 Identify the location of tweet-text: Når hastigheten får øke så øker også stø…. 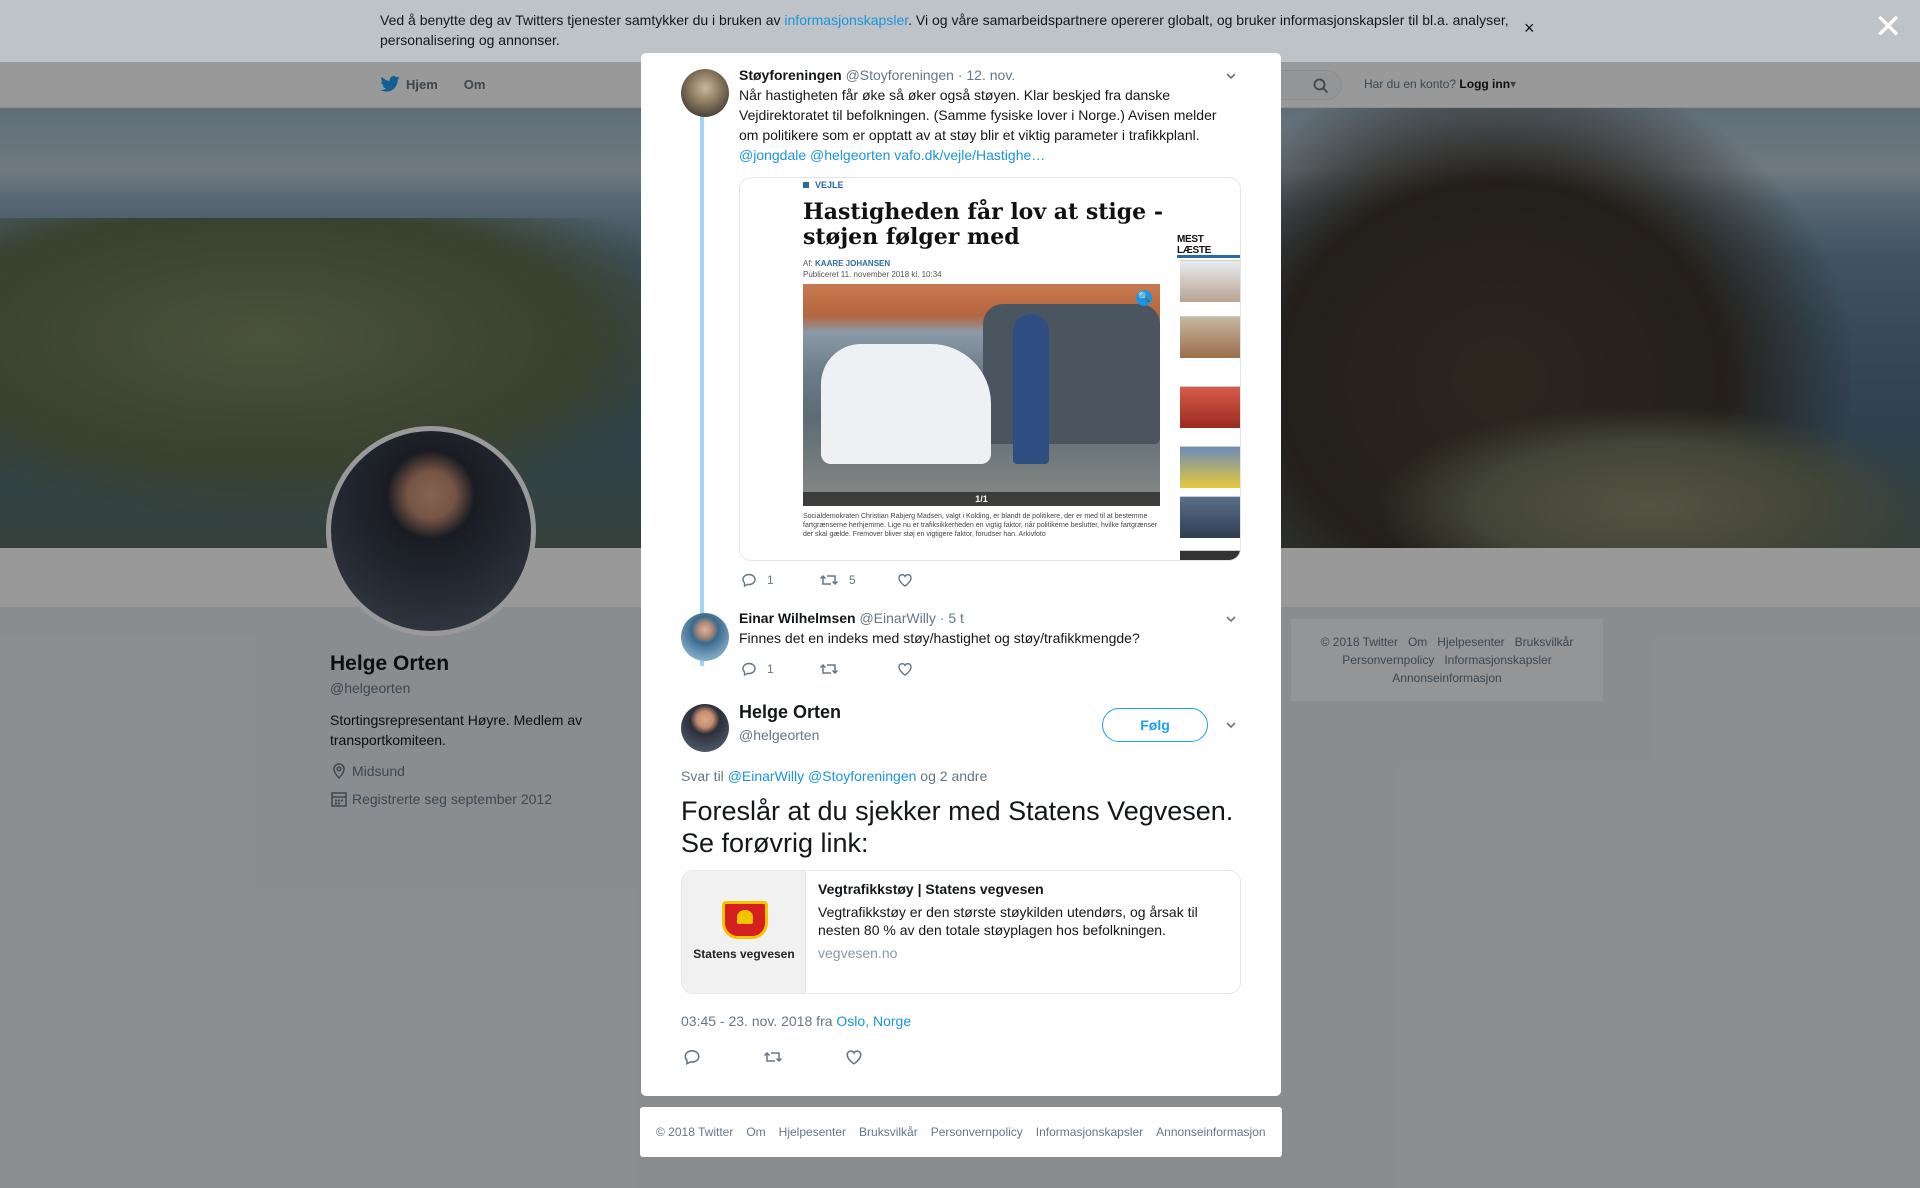
(978, 115).